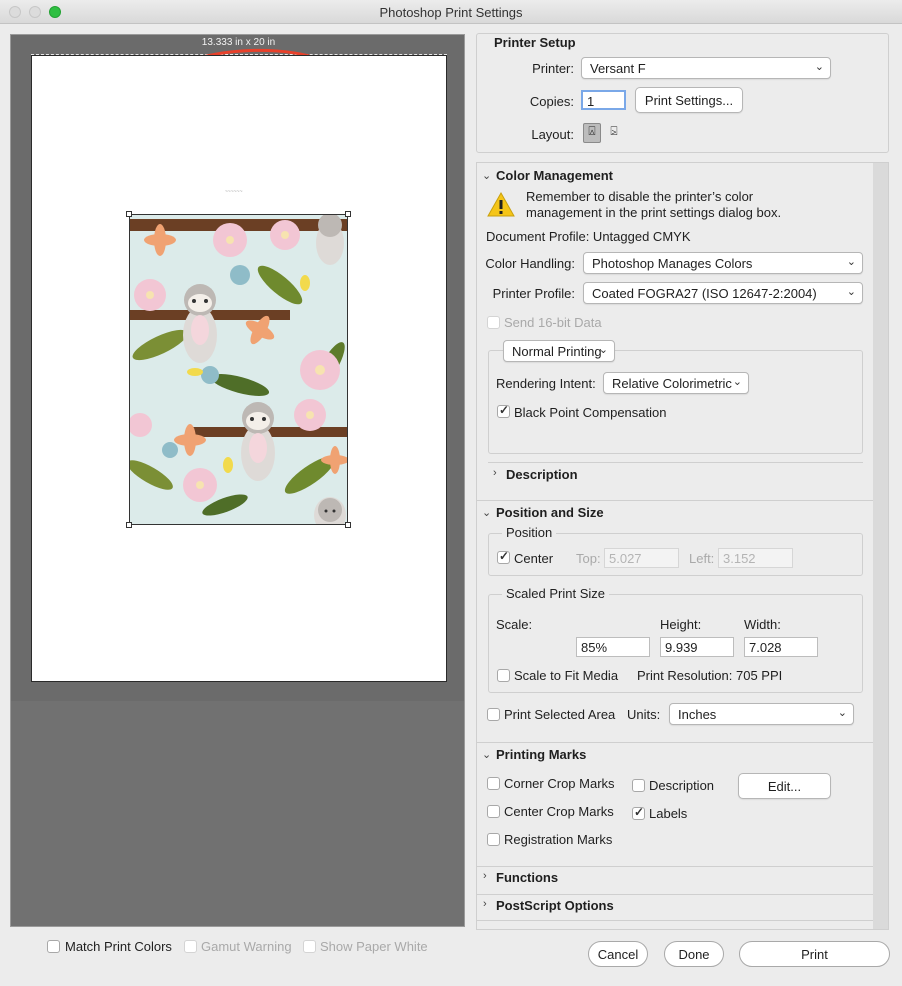  I want to click on printer-profile-select: Coated FOGRA27 (ISO 12647-2:2004) ⌄, so click(723, 293).